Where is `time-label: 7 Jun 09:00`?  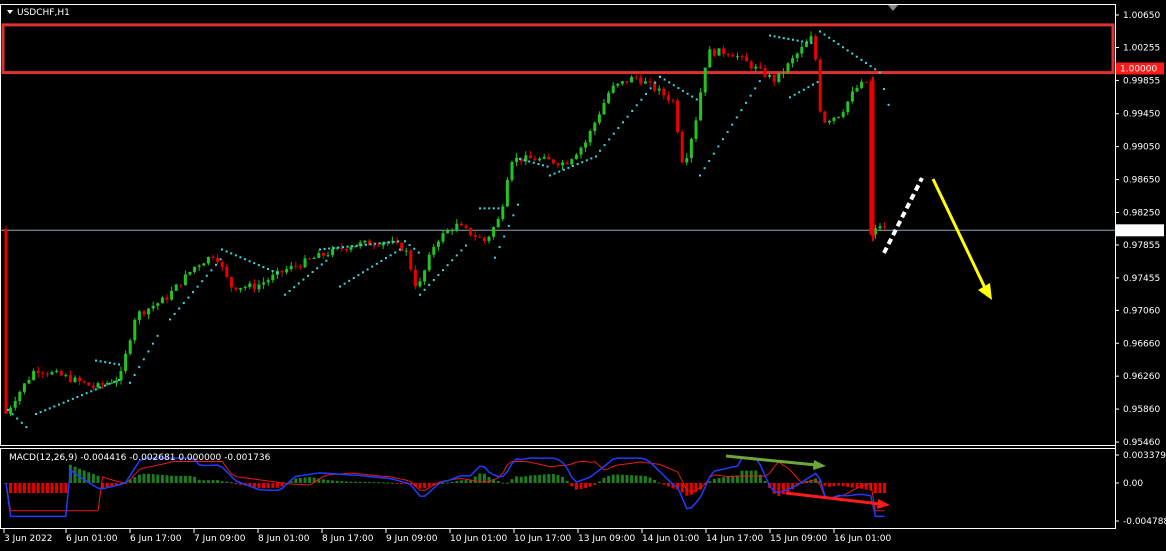 time-label: 7 Jun 09:00 is located at coordinates (220, 539).